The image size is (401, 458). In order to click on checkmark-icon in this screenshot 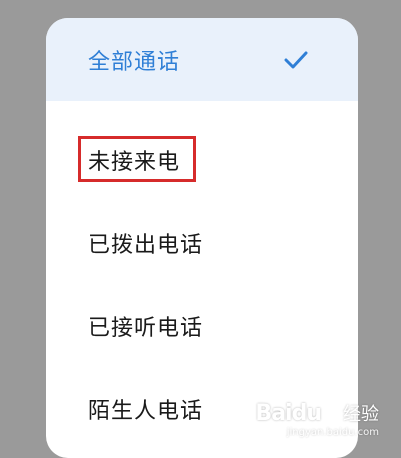, I will do `click(296, 59)`.